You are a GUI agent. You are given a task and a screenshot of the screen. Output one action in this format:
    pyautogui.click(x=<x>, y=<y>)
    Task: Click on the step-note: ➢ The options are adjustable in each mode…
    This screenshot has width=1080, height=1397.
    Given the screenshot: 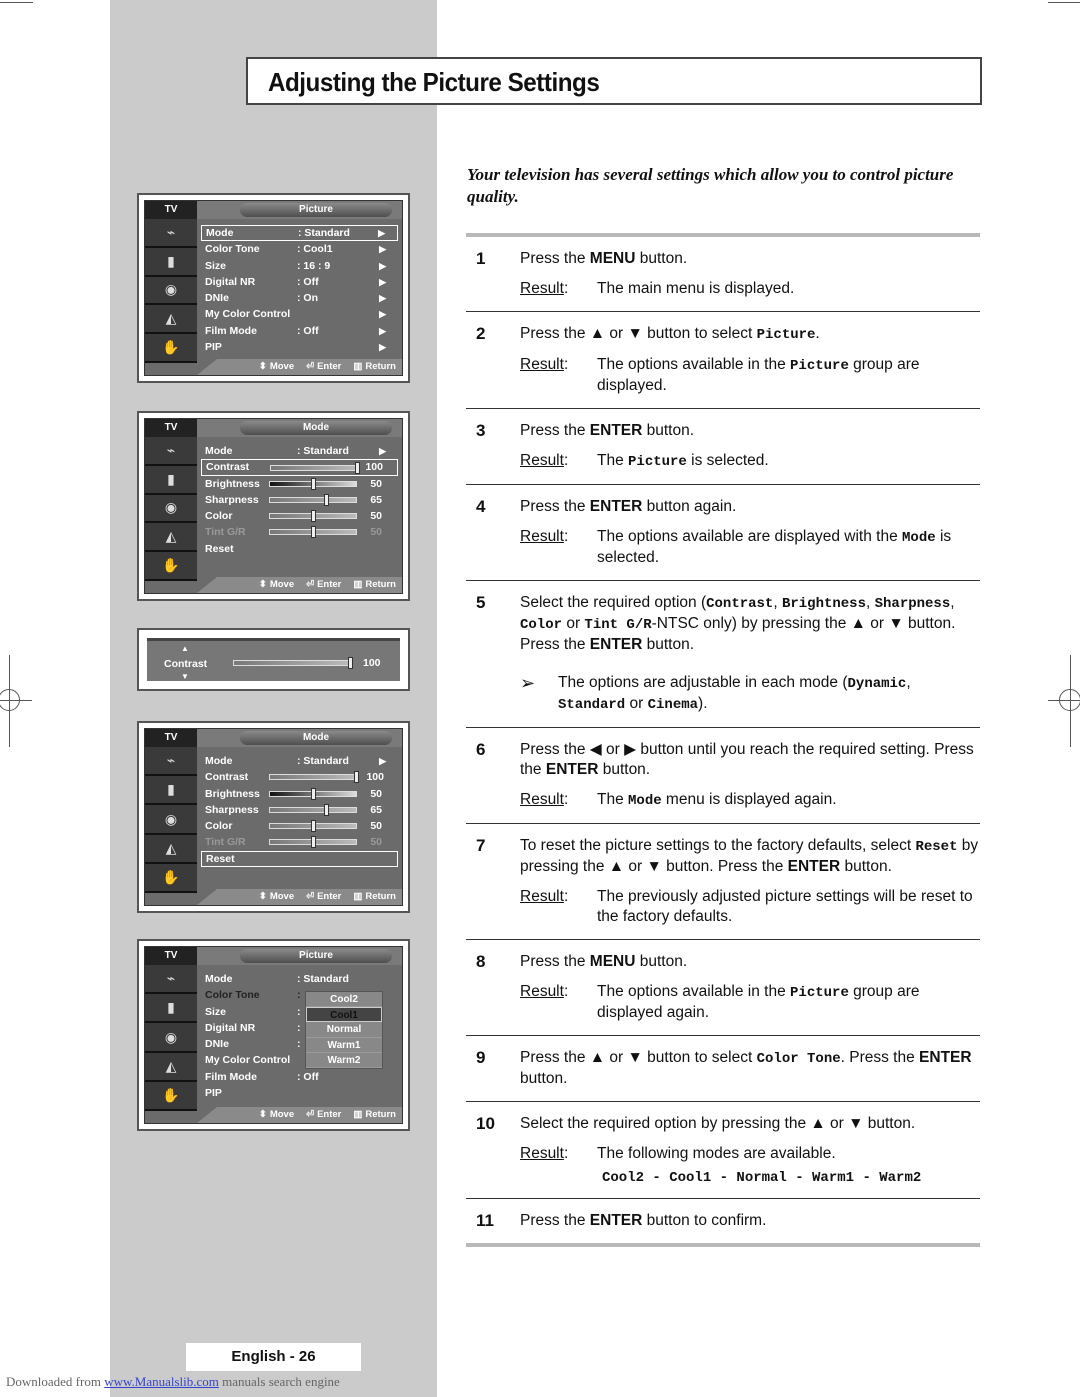 What is the action you would take?
    pyautogui.click(x=750, y=694)
    